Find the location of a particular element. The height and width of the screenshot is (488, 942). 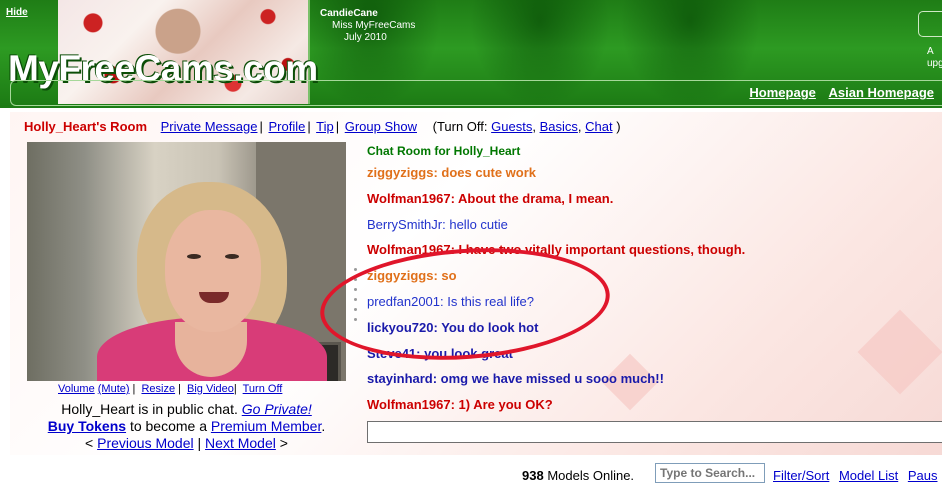

previous-model-link: Previous Model is located at coordinates (145, 443).